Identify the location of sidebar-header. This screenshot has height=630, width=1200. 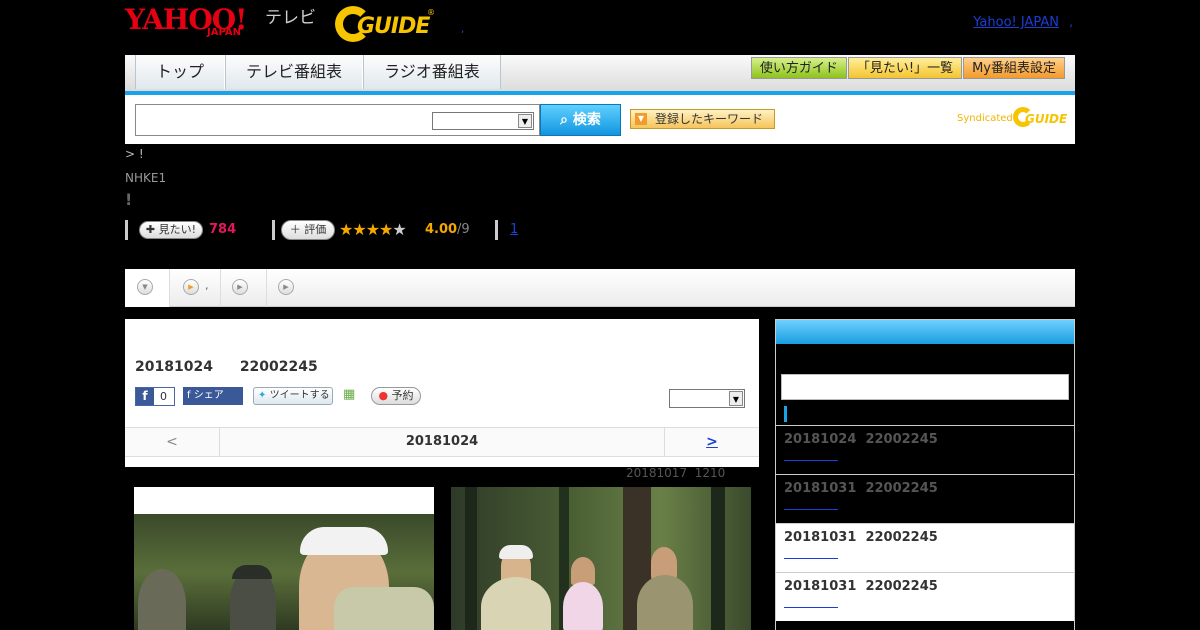
(925, 332).